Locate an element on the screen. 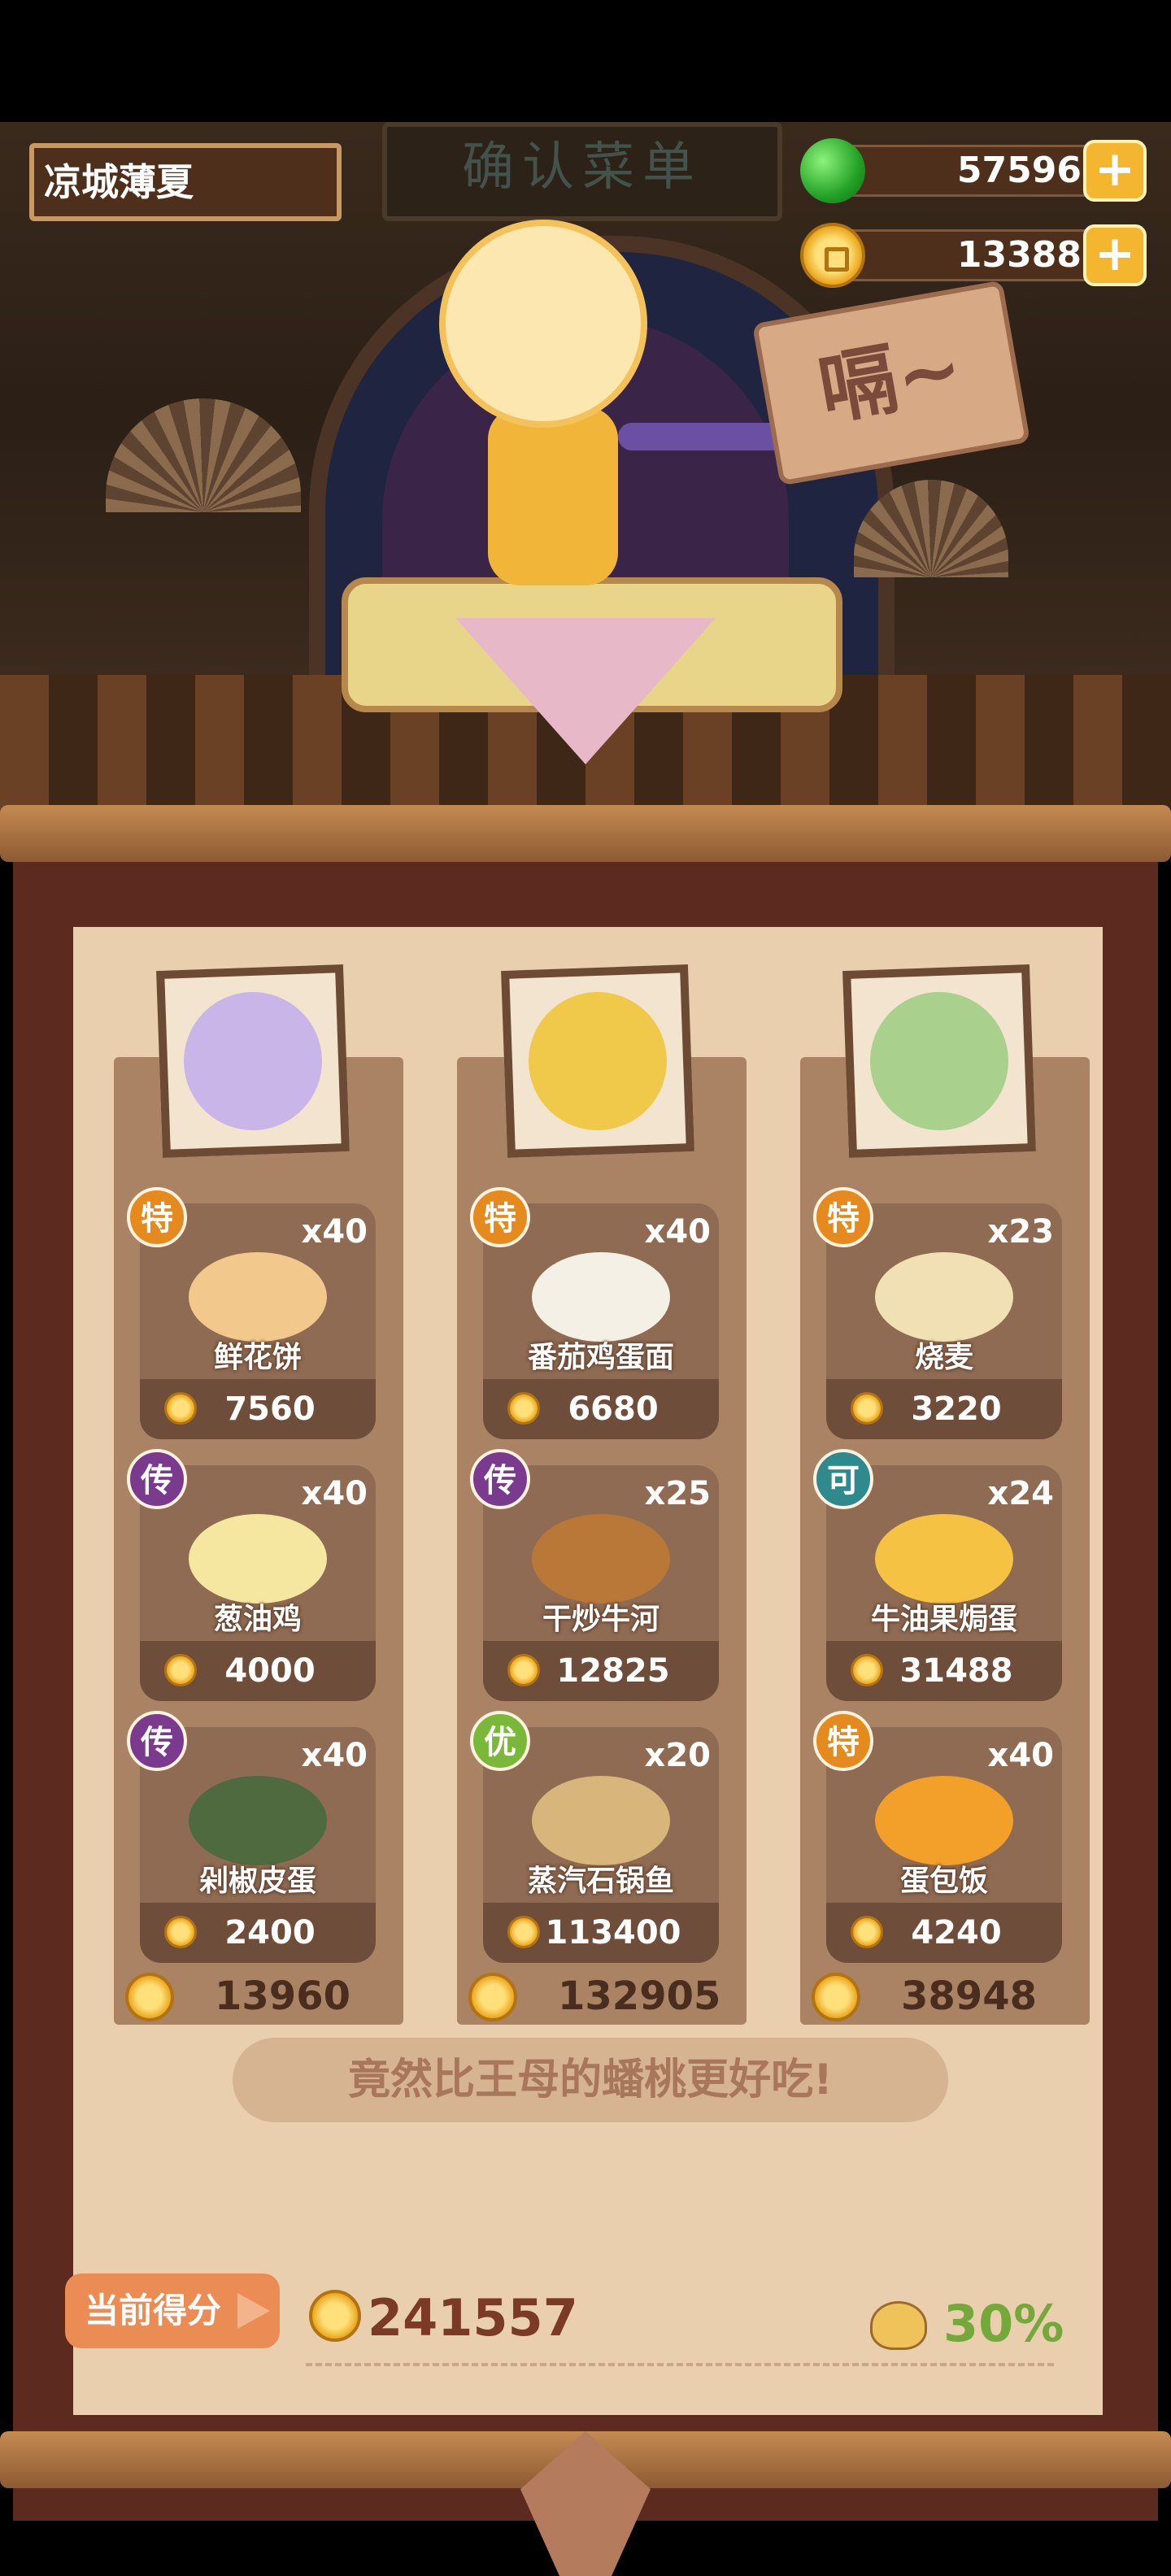 Image resolution: width=1171 pixels, height=2576 pixels. column-total-value: 38948 is located at coordinates (969, 1996).